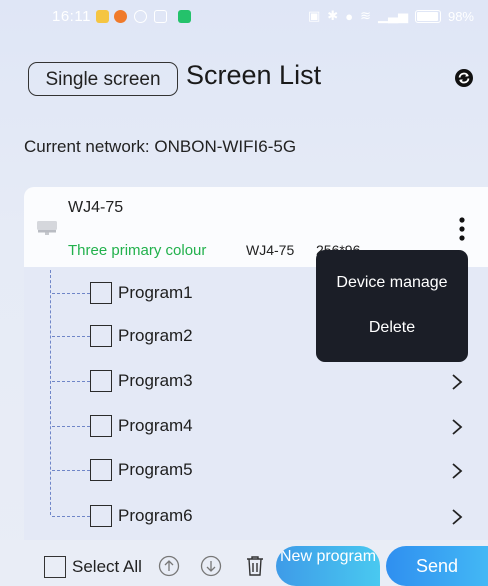 The height and width of the screenshot is (586, 488). Describe the element at coordinates (155, 469) in the screenshot. I see `program-label: Program5` at that location.